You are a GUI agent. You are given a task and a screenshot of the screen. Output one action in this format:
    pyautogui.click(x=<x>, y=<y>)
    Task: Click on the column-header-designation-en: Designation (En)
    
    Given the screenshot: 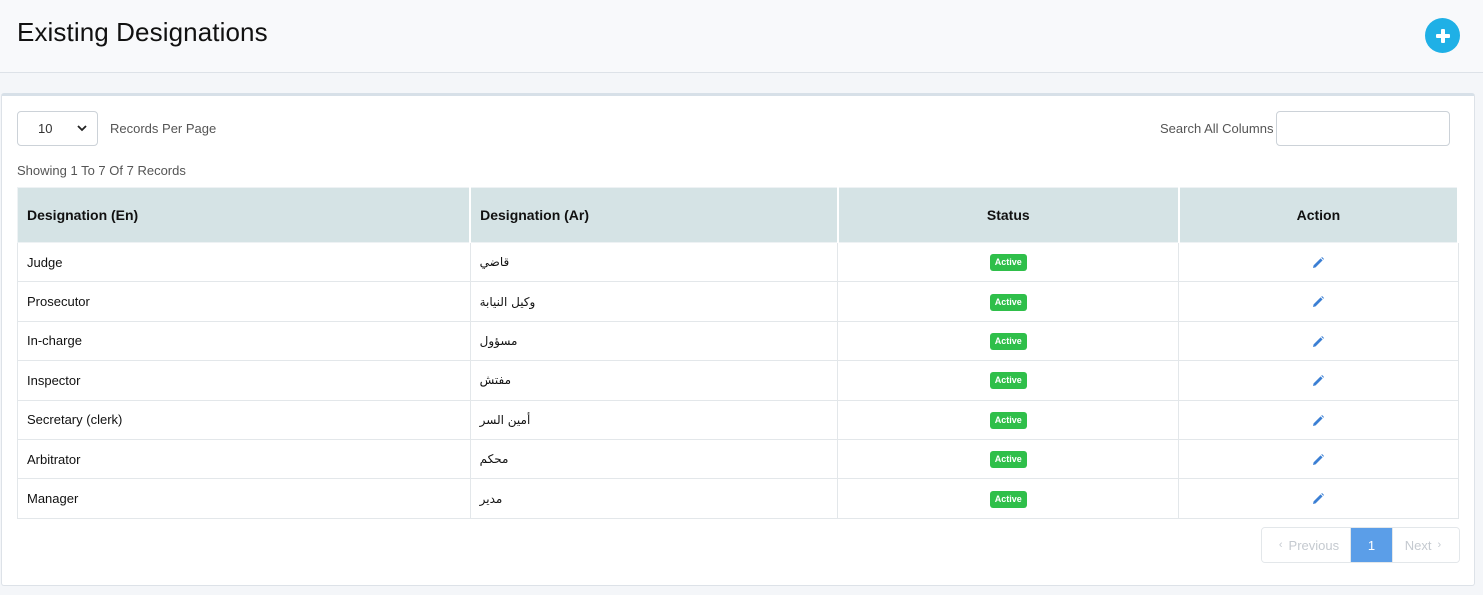 What is the action you would take?
    pyautogui.click(x=244, y=215)
    